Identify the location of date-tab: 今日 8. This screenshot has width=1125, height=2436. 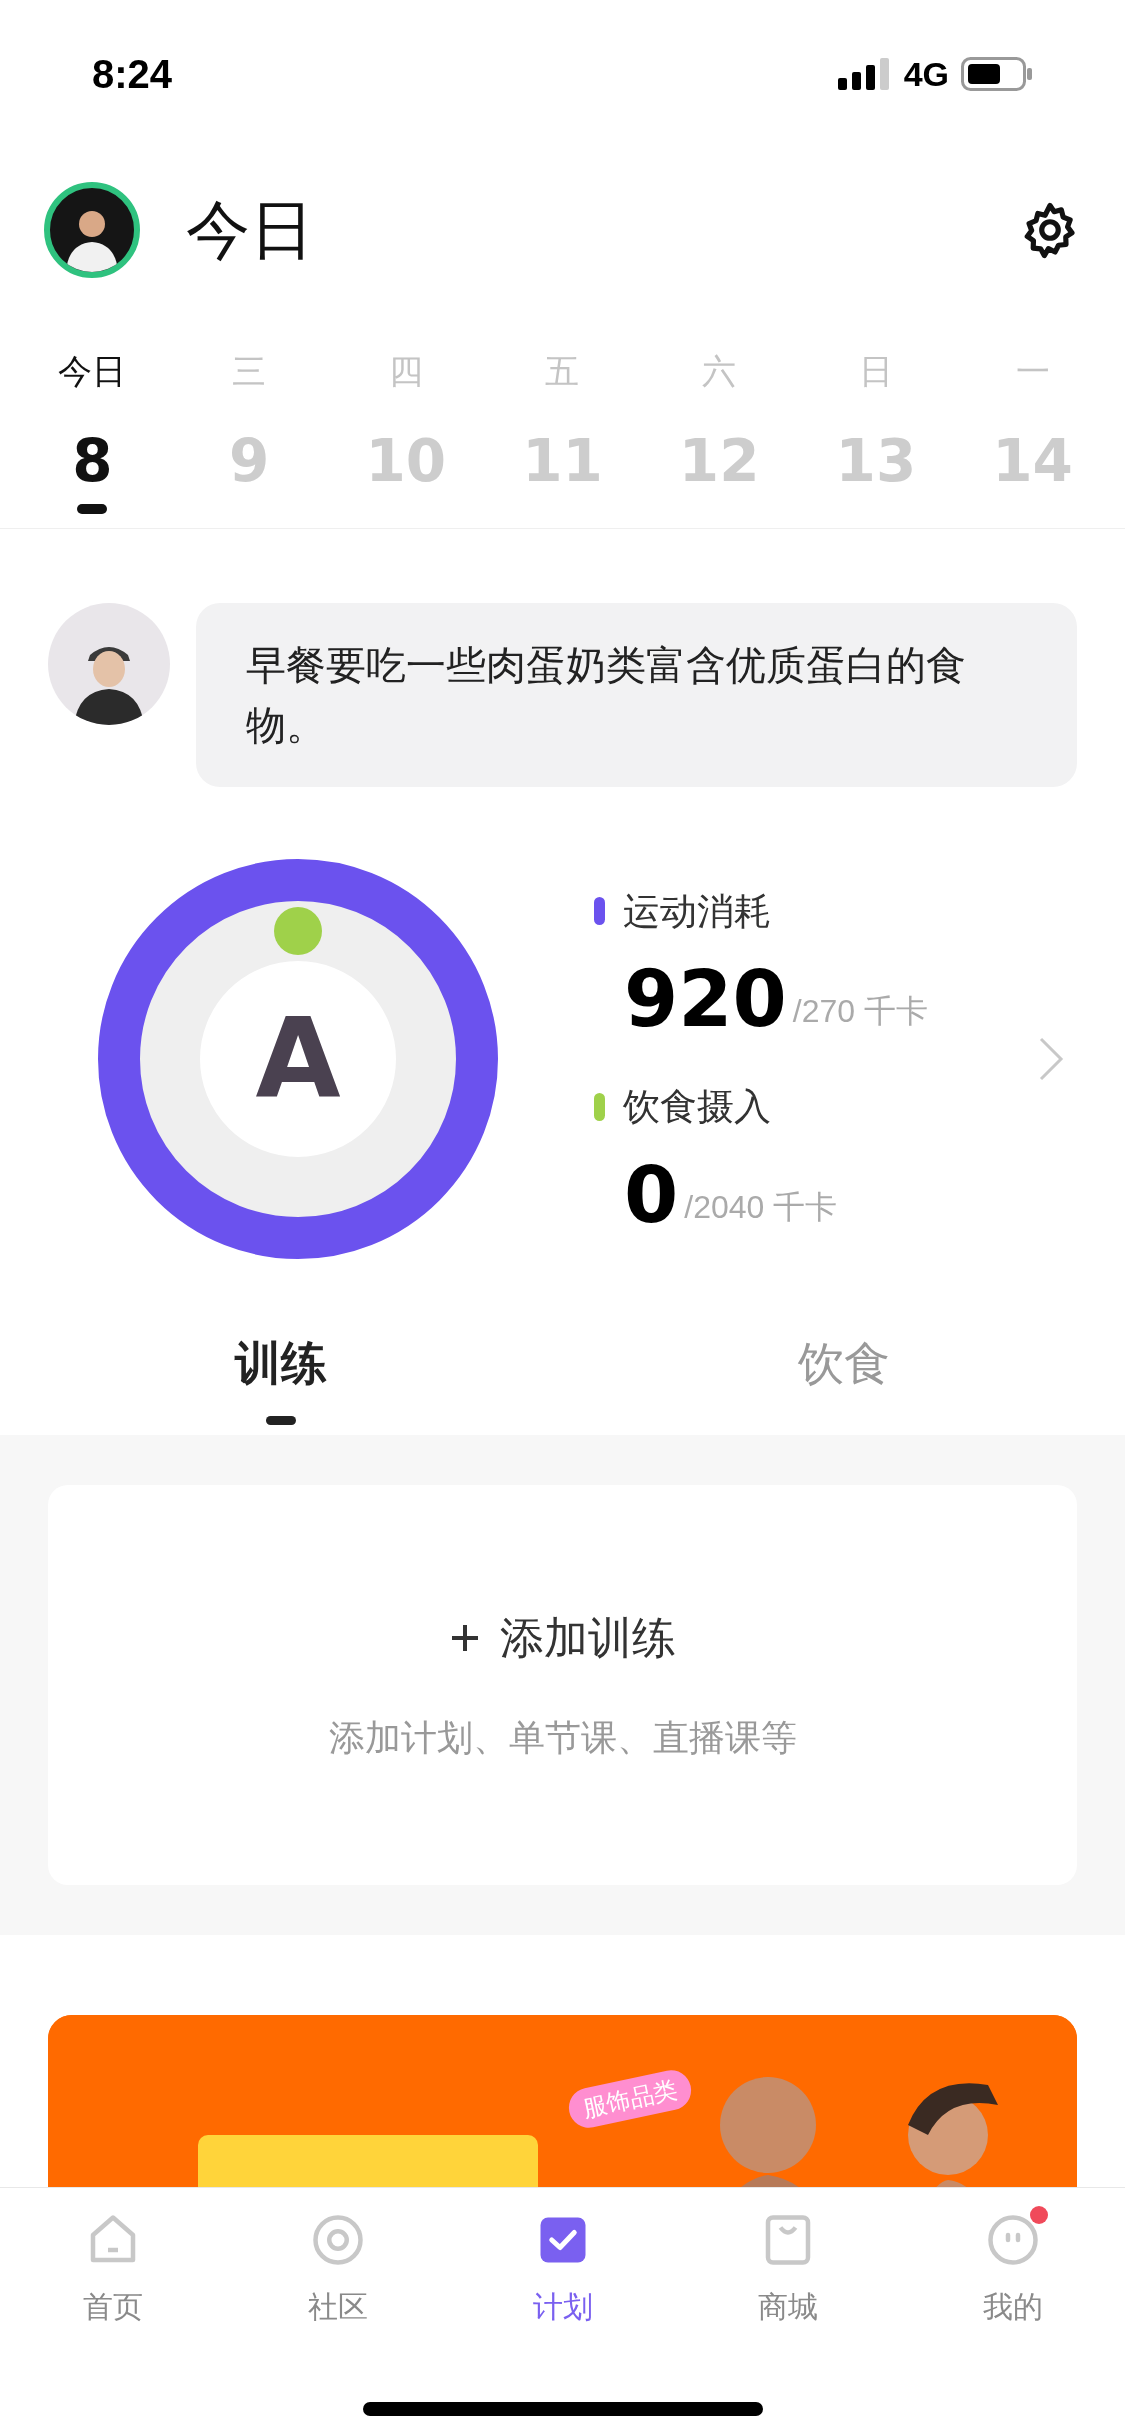
(92, 430).